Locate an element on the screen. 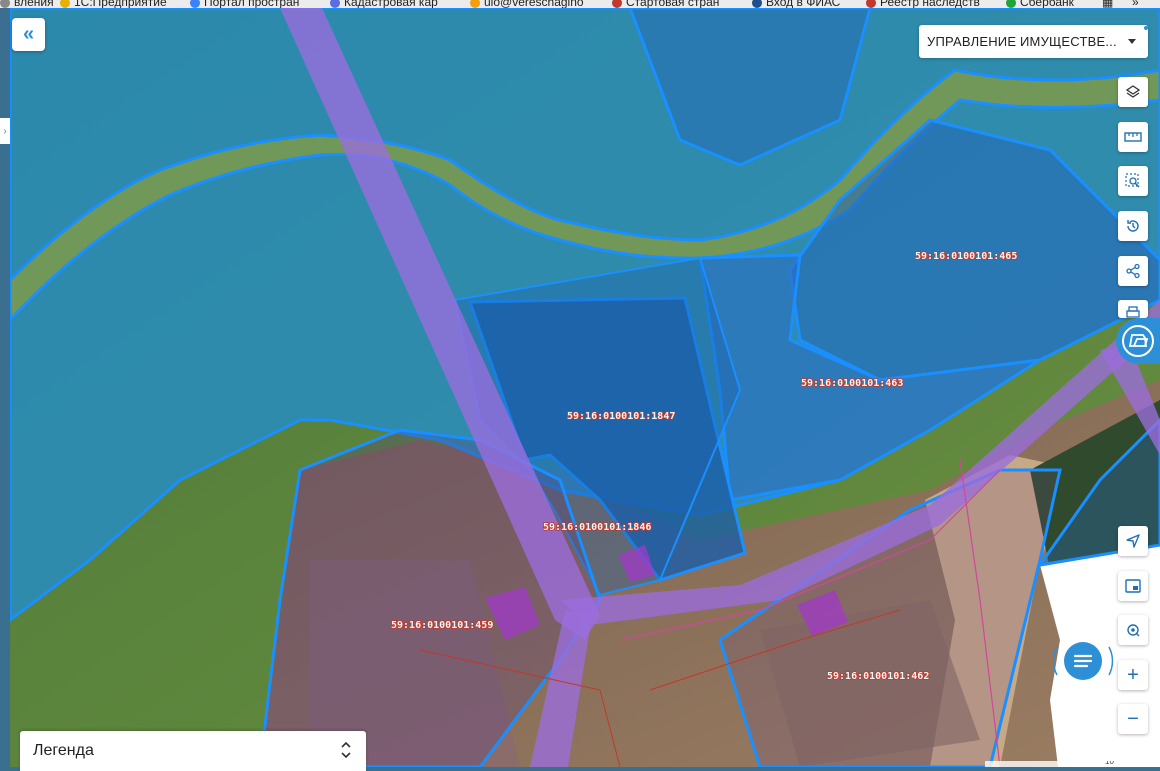 Image resolution: width=1160 pixels, height=771 pixels. zoom-out-button: − is located at coordinates (1133, 719).